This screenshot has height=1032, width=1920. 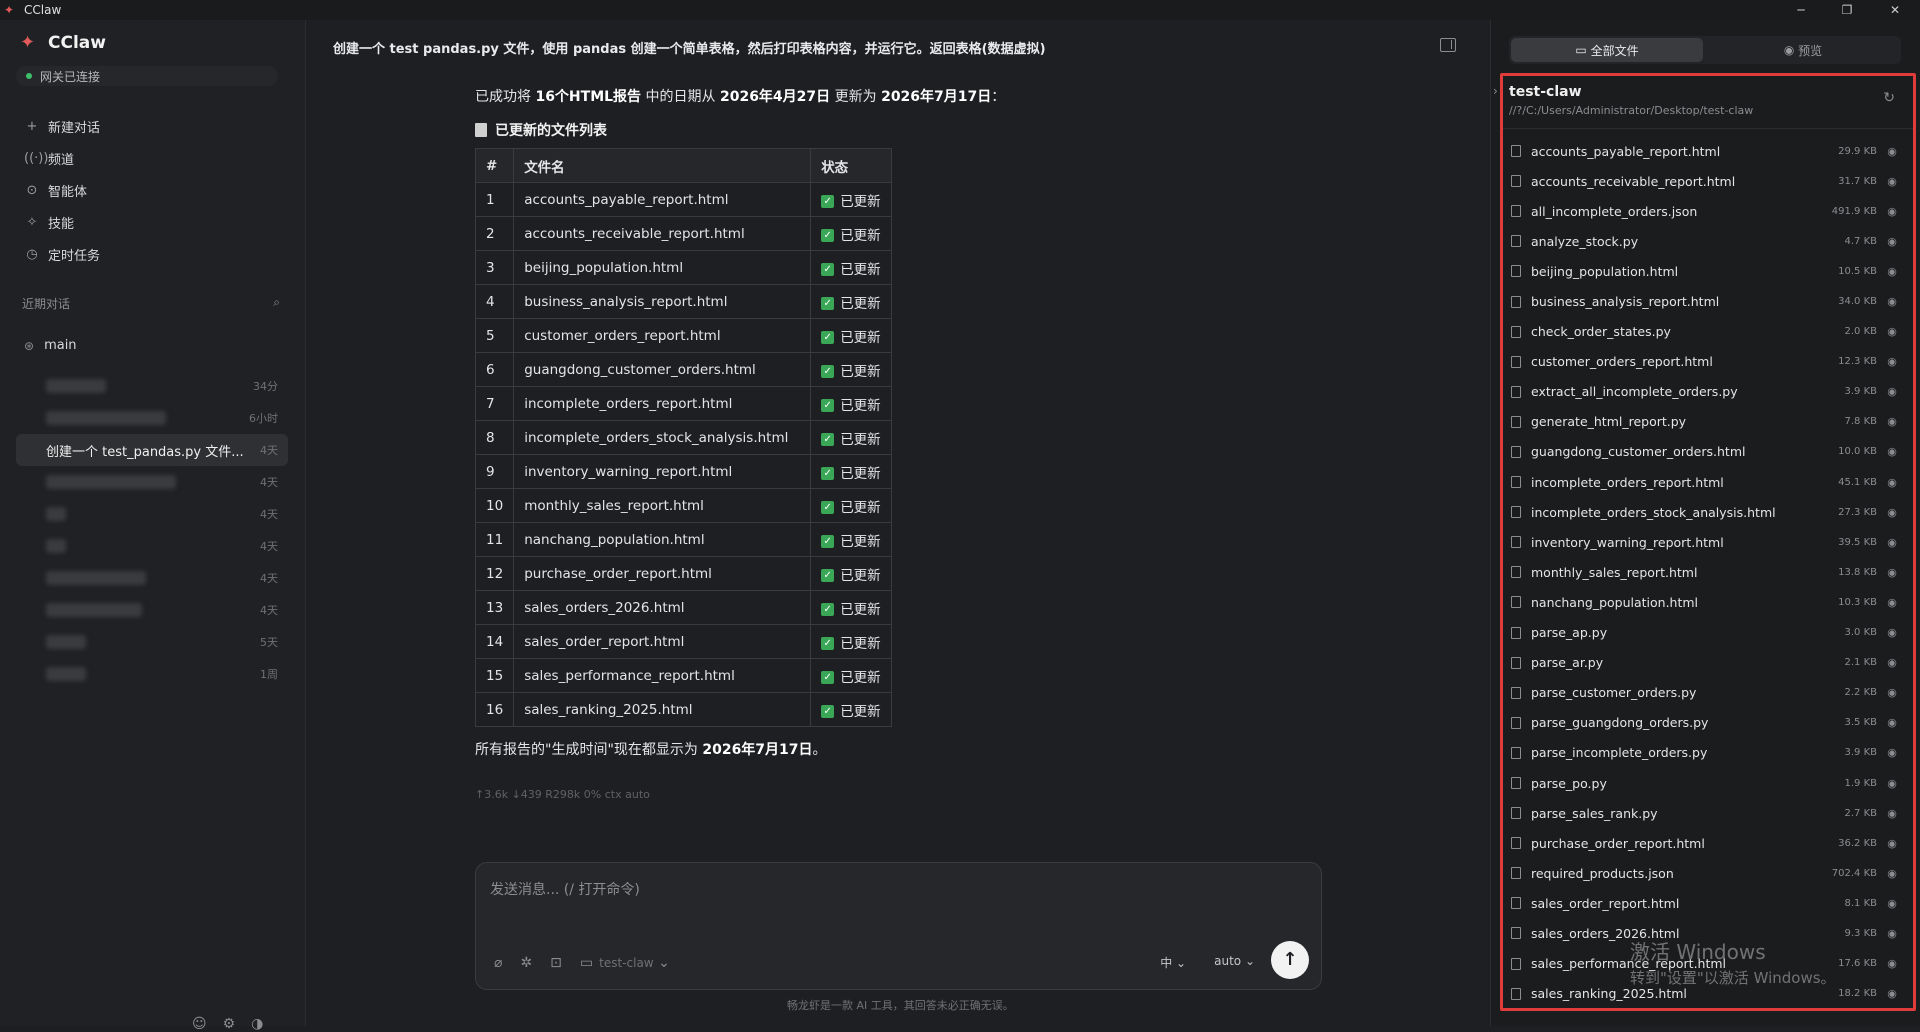 I want to click on sparkle-icon: ✲, so click(x=526, y=963).